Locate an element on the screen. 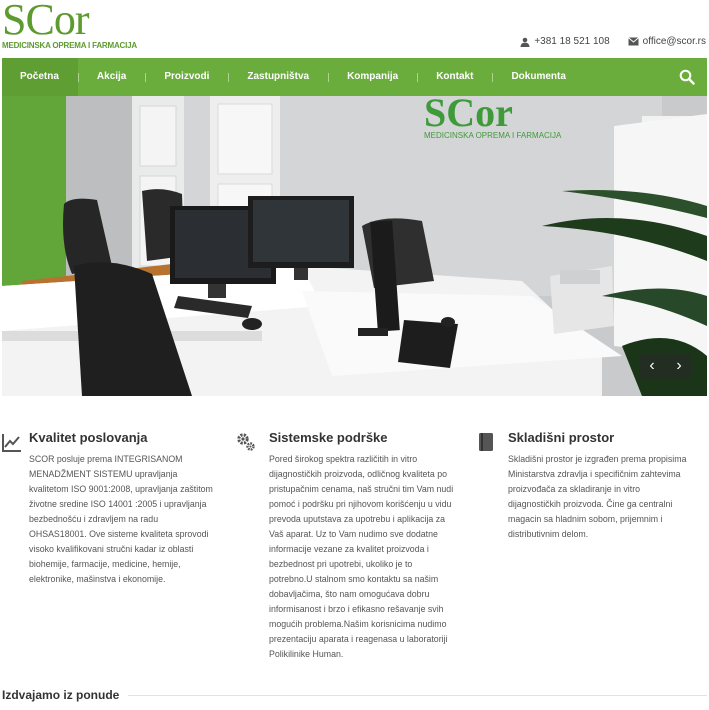  text-line: magacin sa hladnim sobom, prijemnim i is located at coordinates (585, 519).